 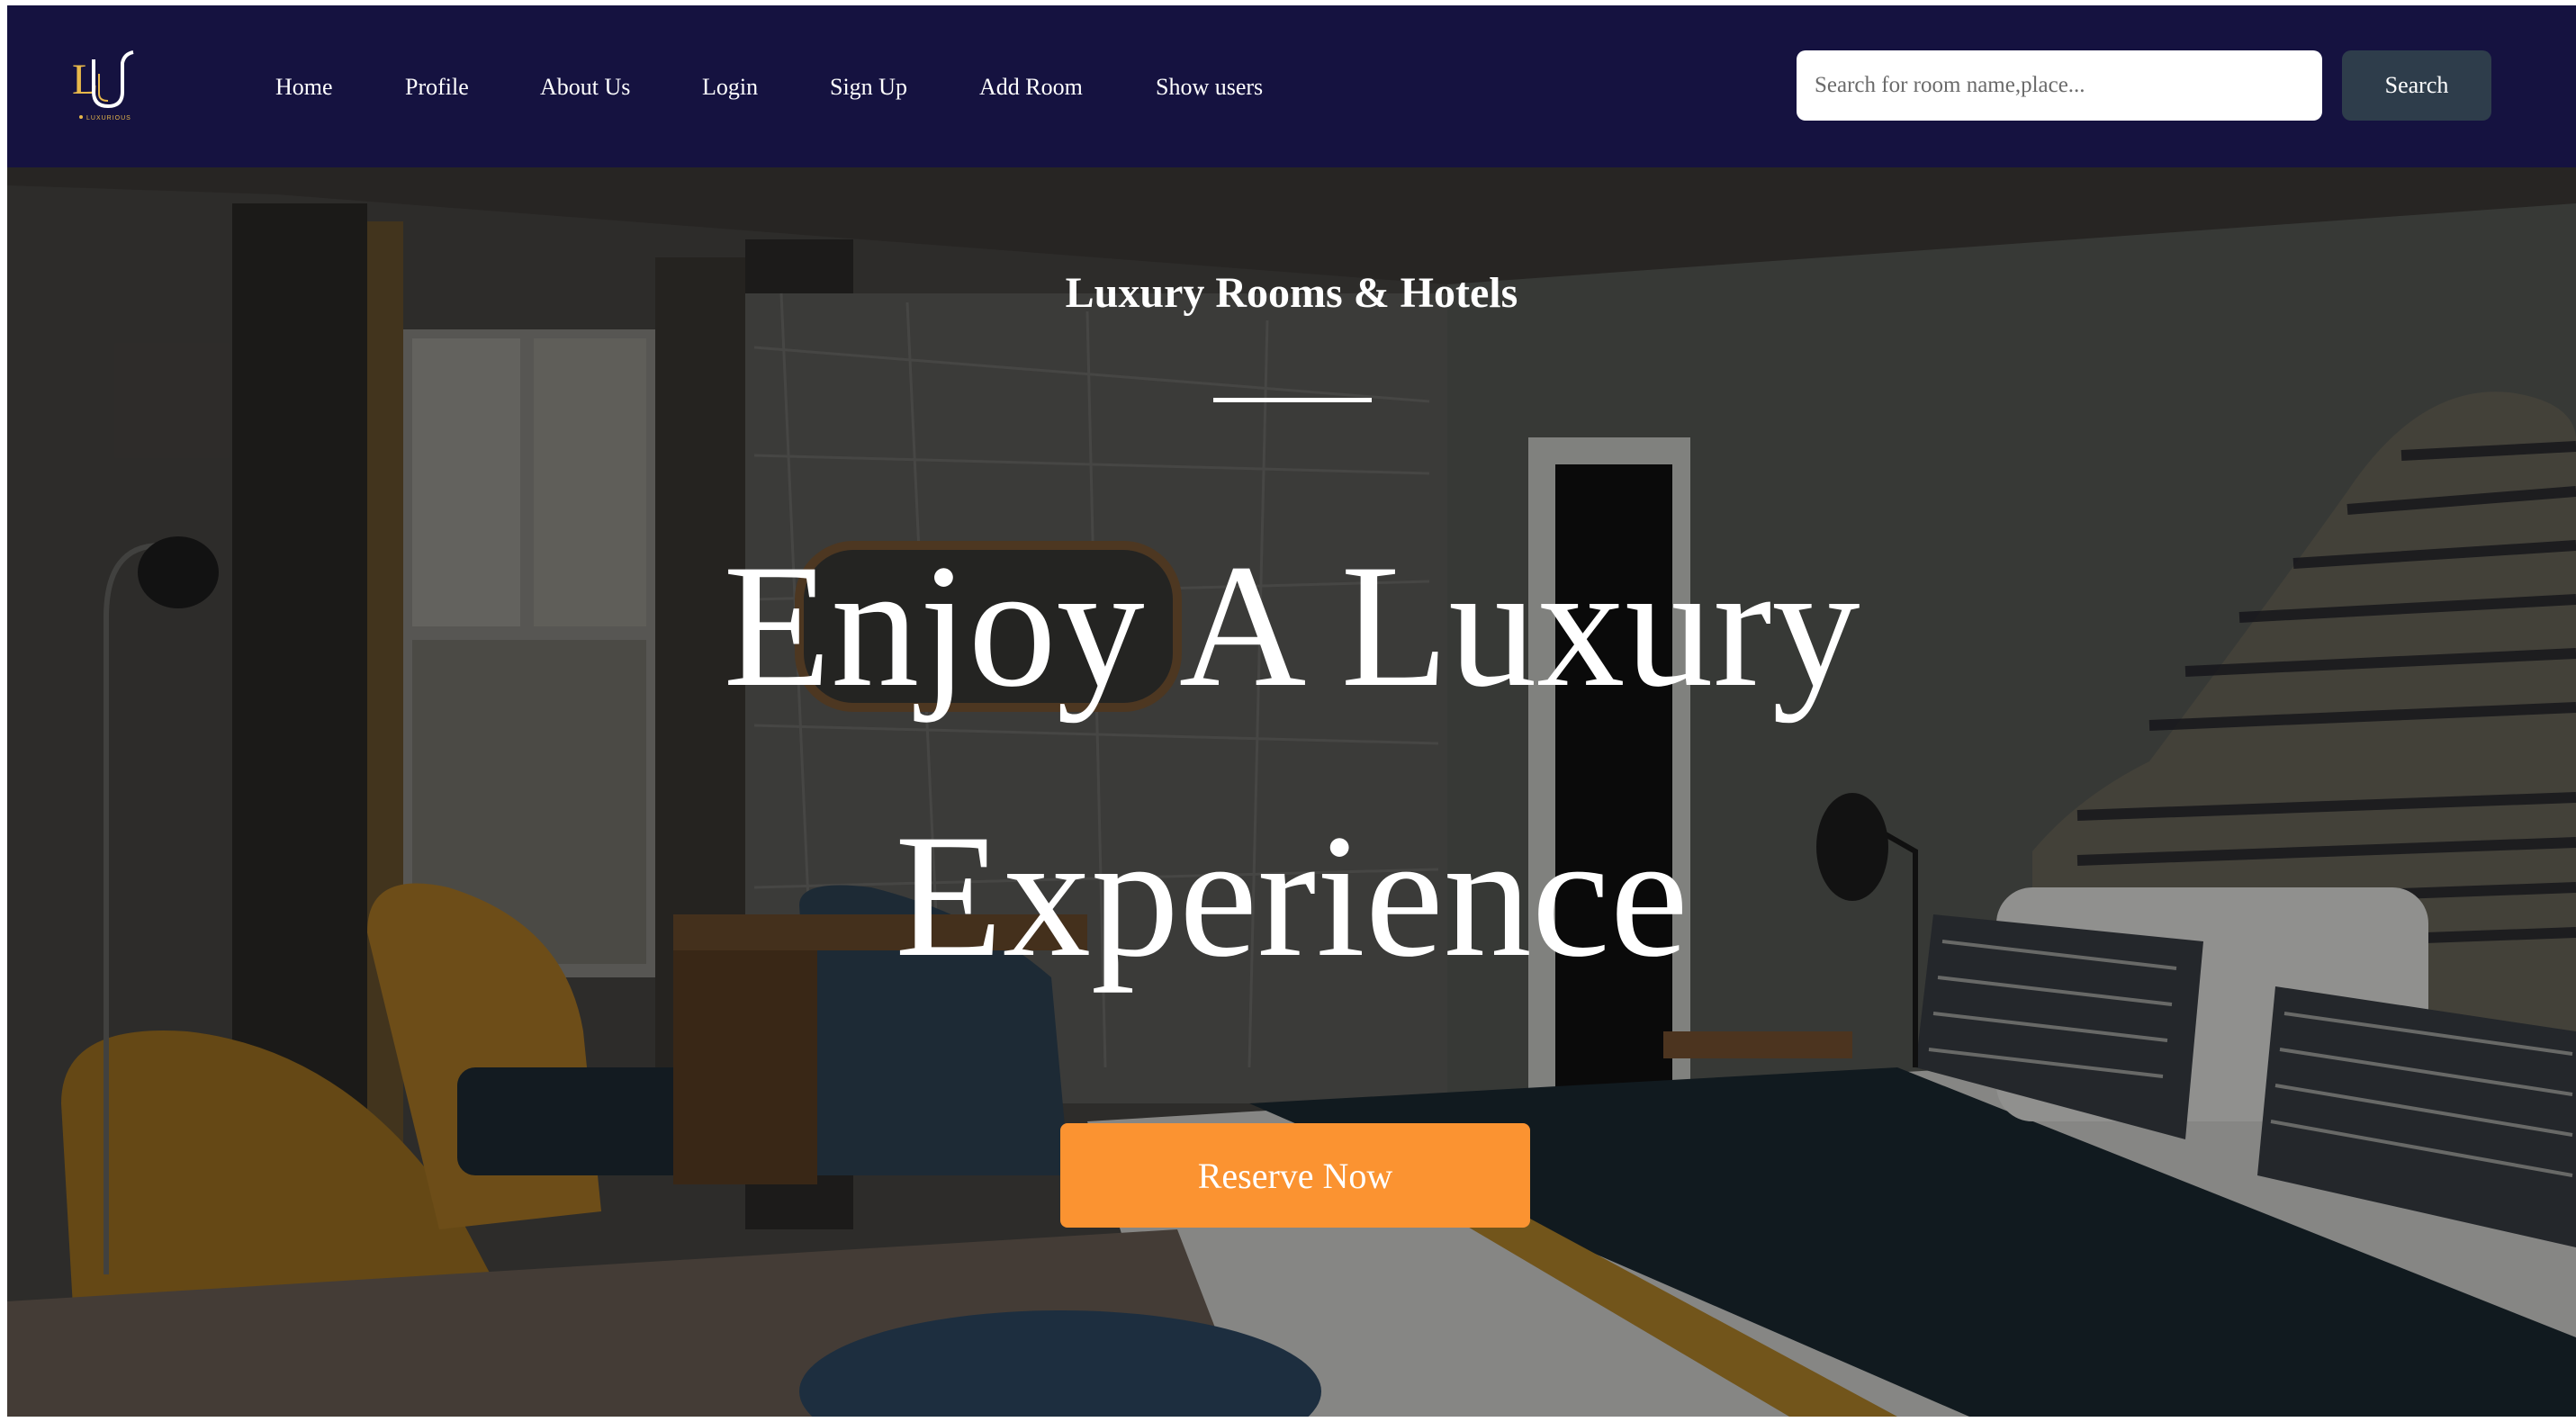 I want to click on search-input, so click(x=2059, y=85).